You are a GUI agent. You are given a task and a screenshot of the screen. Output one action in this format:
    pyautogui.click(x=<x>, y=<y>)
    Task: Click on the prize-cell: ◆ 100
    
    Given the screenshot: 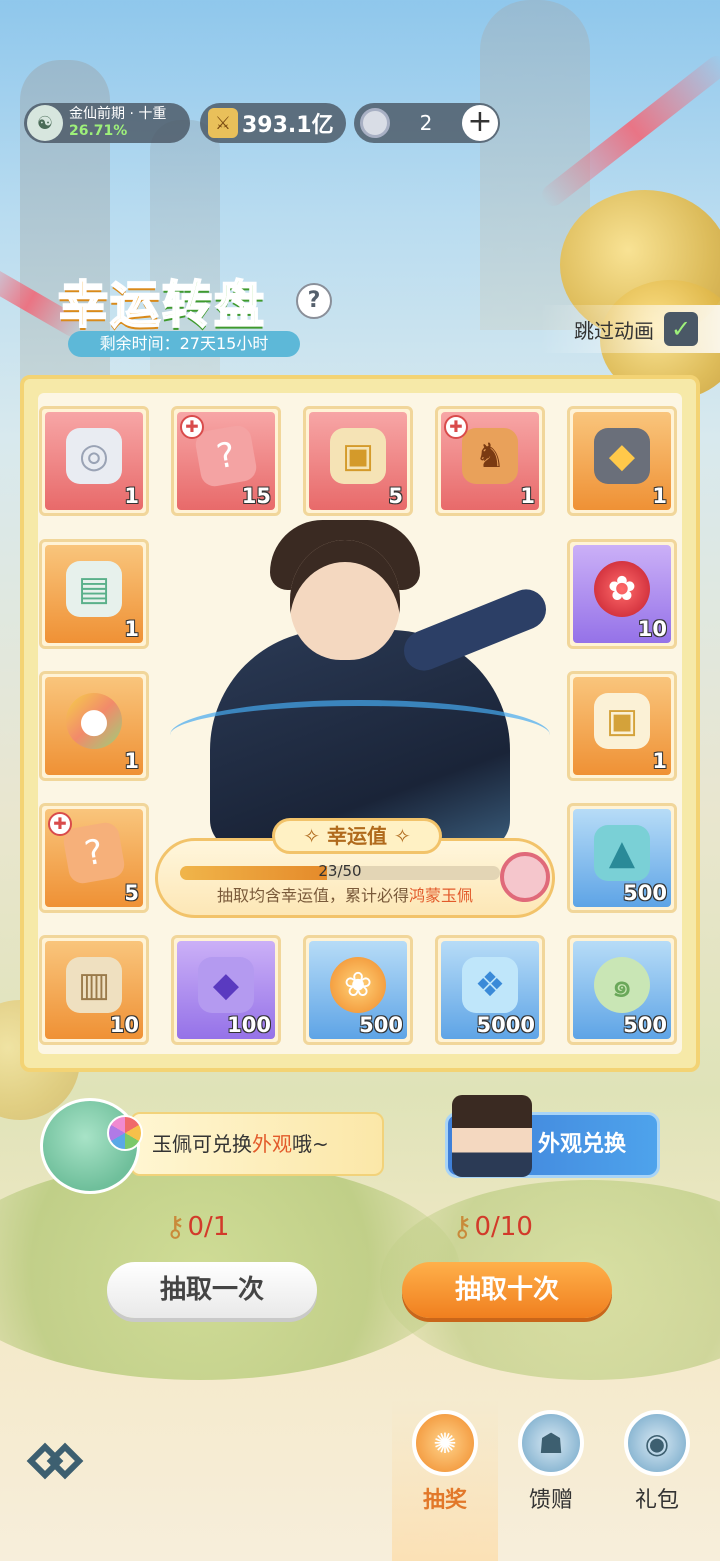 What is the action you would take?
    pyautogui.click(x=226, y=990)
    